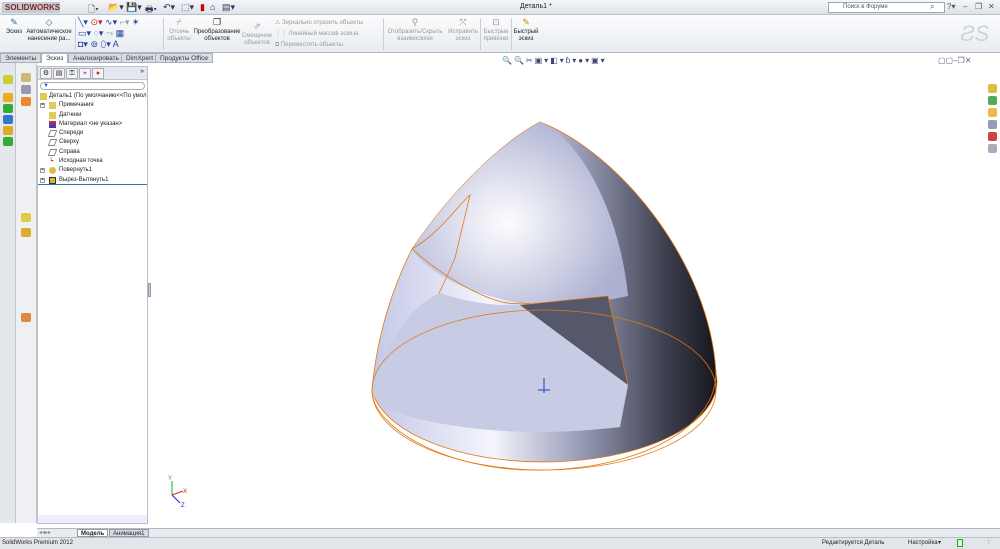 The width and height of the screenshot is (1000, 549). What do you see at coordinates (228, 7) in the screenshot?
I see `file-properties-icon: ▤▾` at bounding box center [228, 7].